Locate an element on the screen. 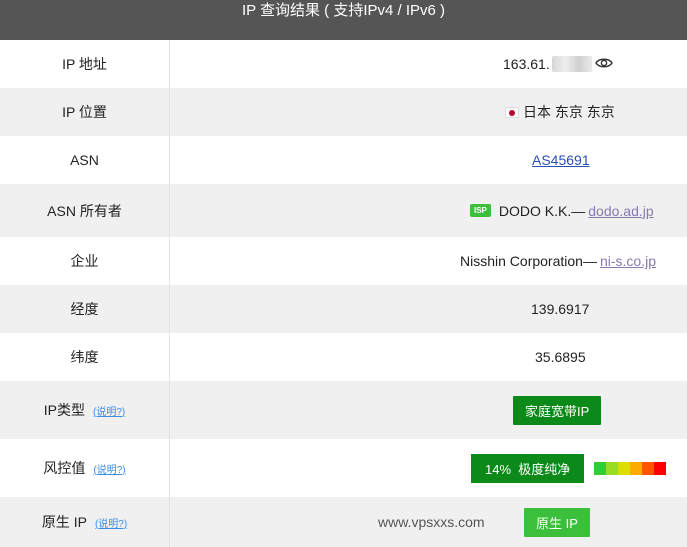 The height and width of the screenshot is (547, 687). ip-type-badge: 家庭宽带IP is located at coordinates (557, 410).